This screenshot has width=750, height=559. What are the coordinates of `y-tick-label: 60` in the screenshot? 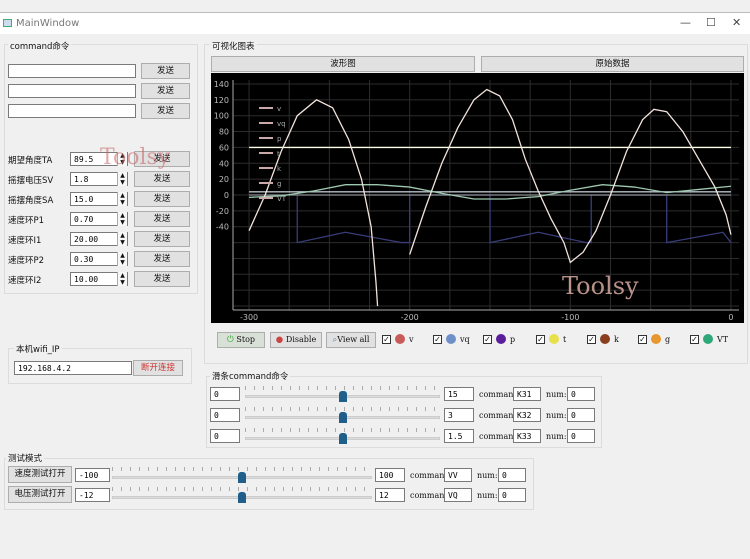 It's located at (224, 147).